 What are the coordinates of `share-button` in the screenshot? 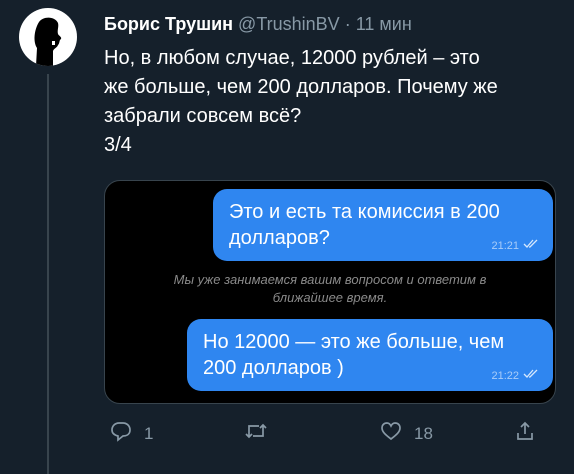 It's located at (525, 433).